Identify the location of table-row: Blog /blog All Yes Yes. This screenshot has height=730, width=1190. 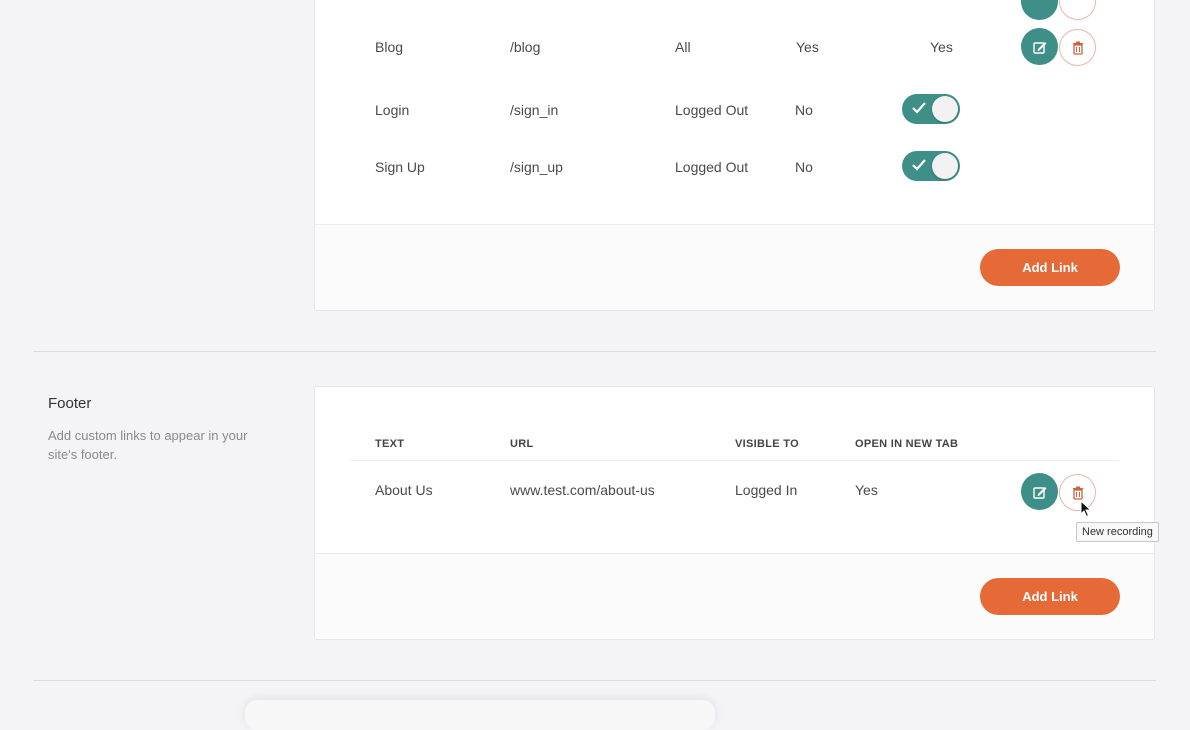
(734, 47).